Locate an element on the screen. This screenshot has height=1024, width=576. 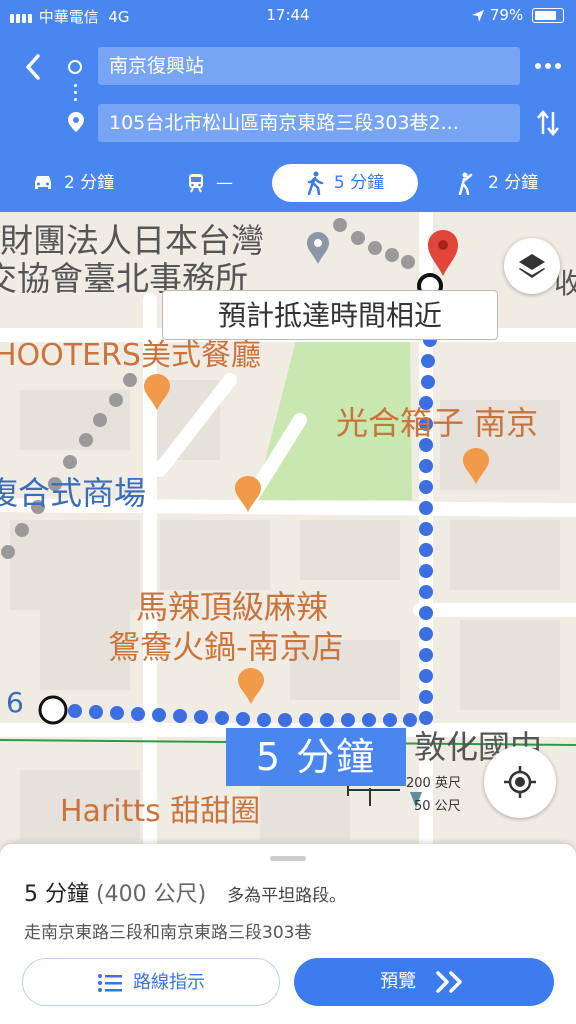
steps-button: 路線指示 is located at coordinates (151, 982).